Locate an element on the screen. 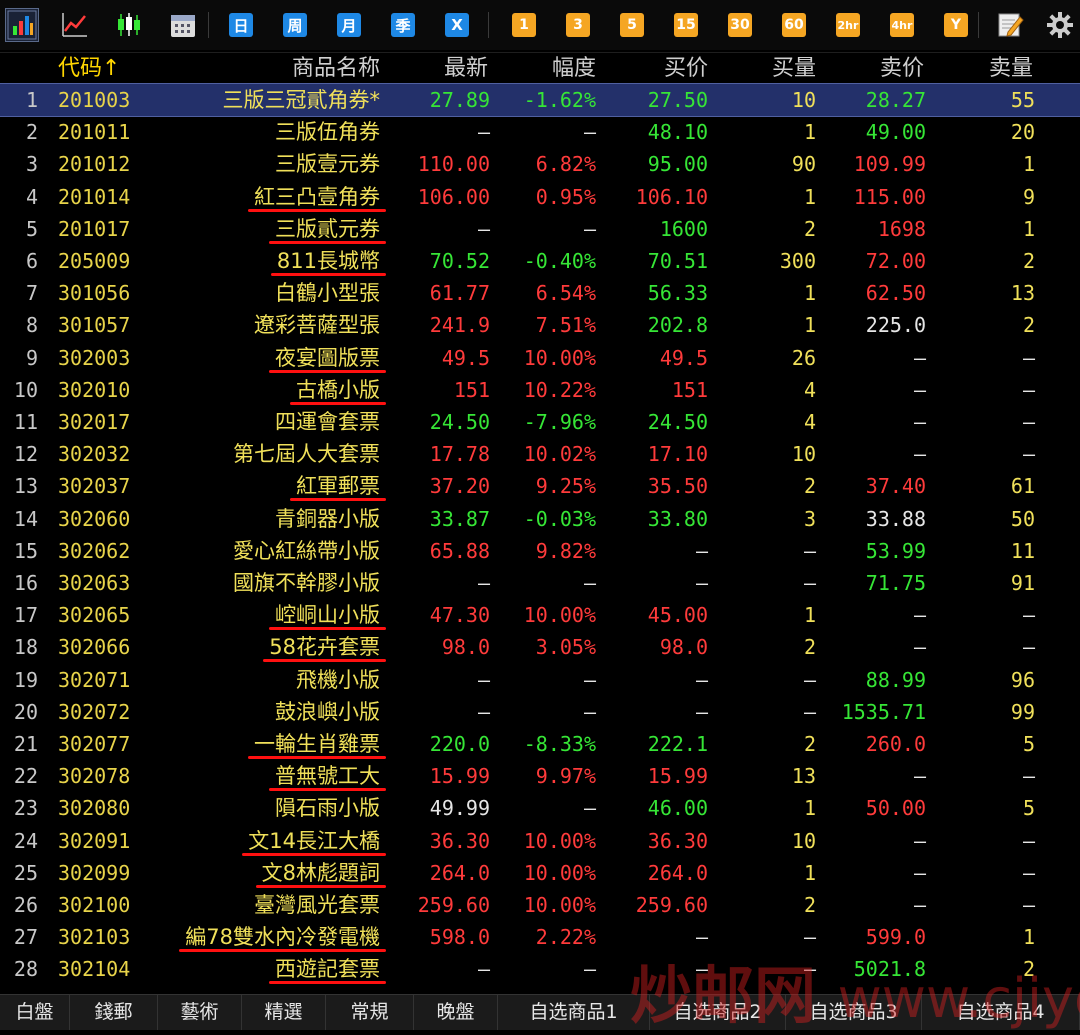 This screenshot has height=1035, width=1080. period-button-min30: 30 is located at coordinates (740, 25).